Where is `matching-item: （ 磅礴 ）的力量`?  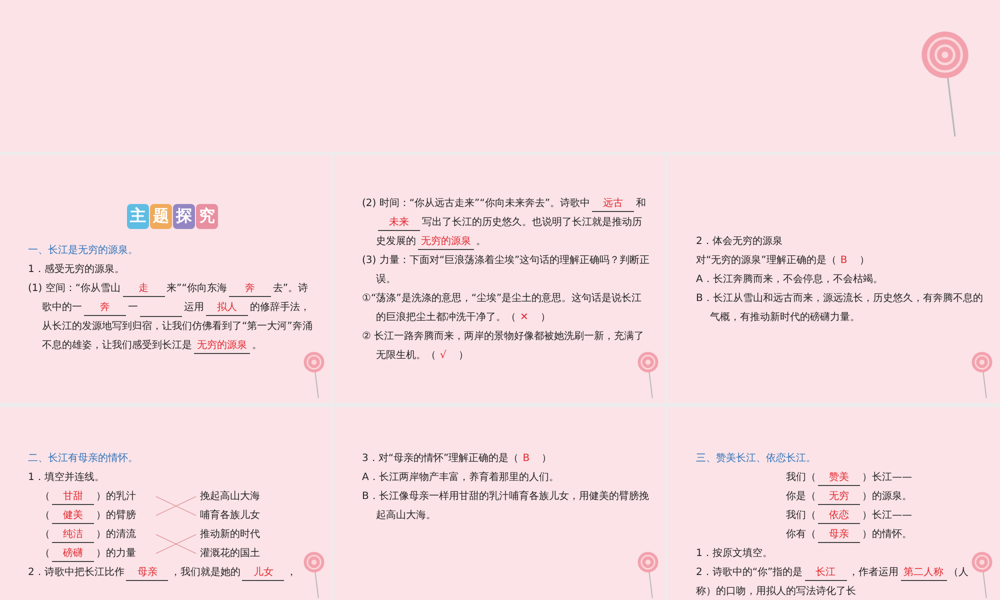
matching-item: （ 磅礴 ）的力量 is located at coordinates (100, 553).